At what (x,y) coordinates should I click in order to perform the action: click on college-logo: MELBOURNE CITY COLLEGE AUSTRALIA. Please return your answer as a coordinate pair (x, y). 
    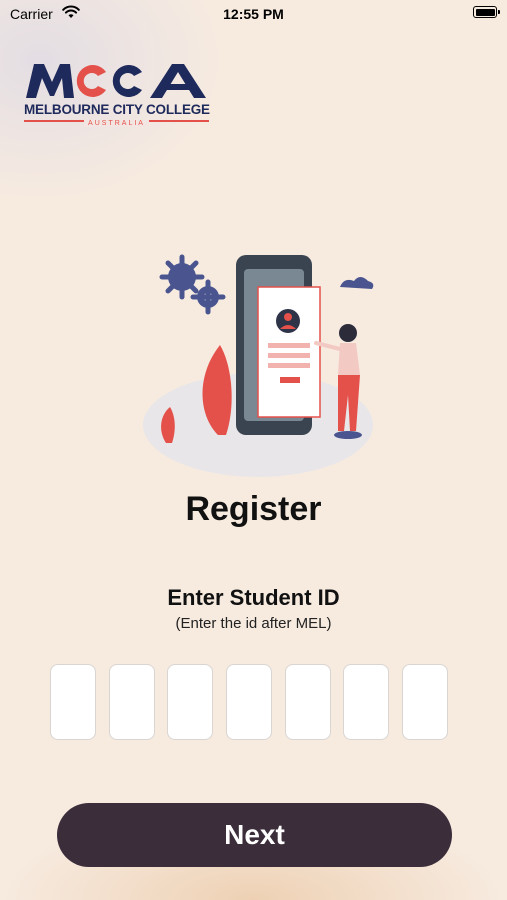
    Looking at the image, I should click on (117, 94).